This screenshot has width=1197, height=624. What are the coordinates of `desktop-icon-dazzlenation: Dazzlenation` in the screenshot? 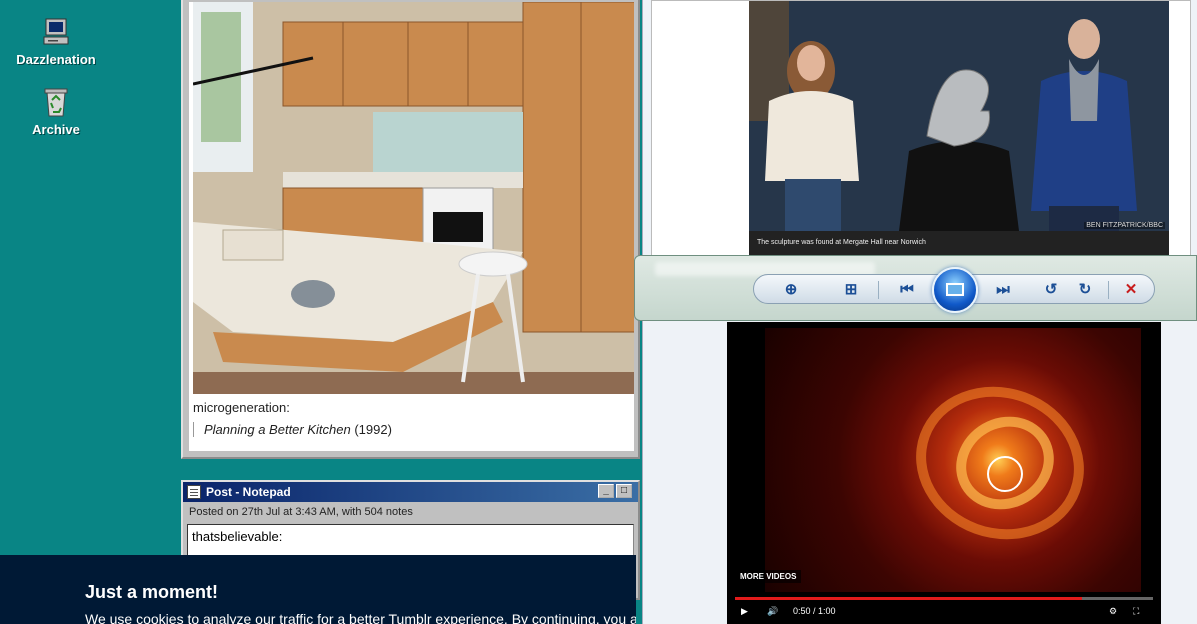 It's located at (56, 41).